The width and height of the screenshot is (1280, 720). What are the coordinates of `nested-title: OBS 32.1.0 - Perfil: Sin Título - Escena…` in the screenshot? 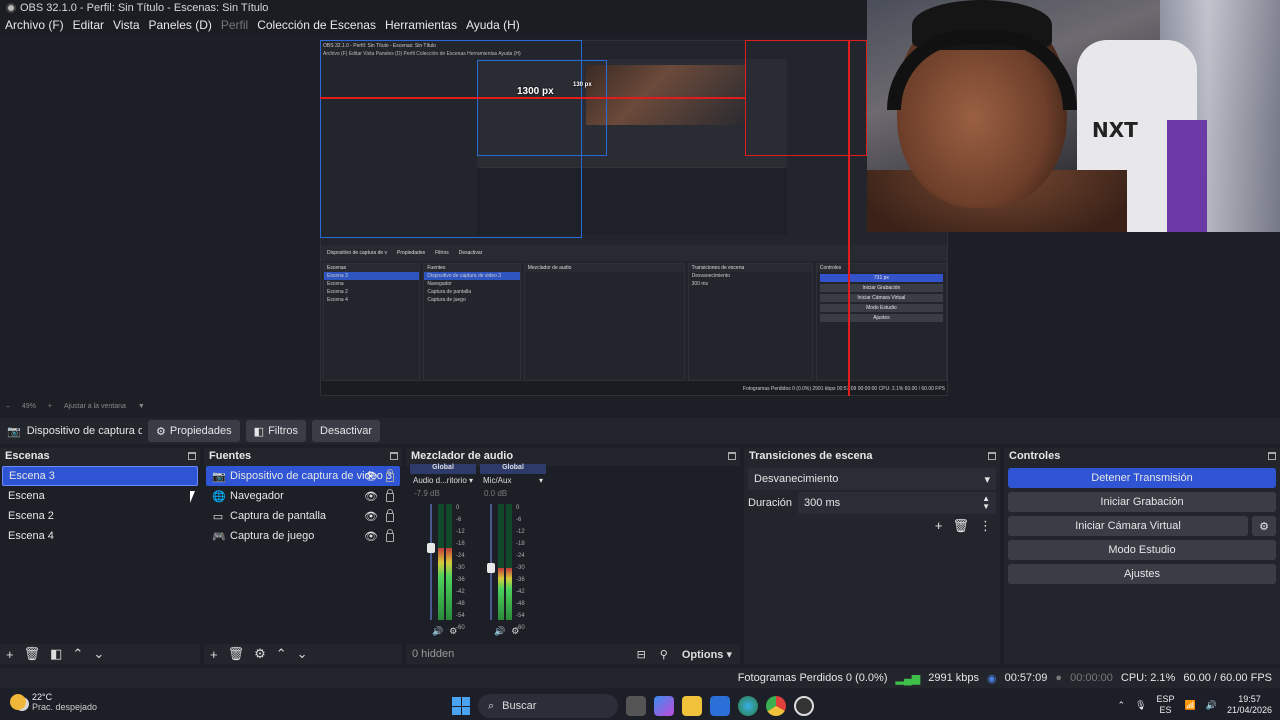 It's located at (379, 46).